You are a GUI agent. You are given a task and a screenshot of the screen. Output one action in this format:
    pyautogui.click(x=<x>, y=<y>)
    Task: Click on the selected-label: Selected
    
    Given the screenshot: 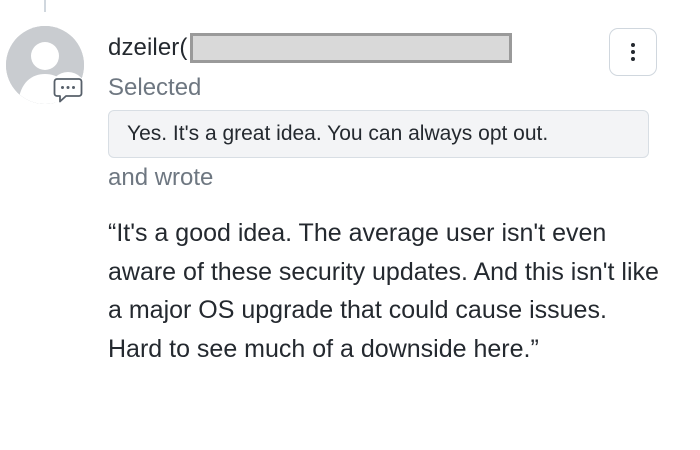 What is the action you would take?
    pyautogui.click(x=155, y=87)
    